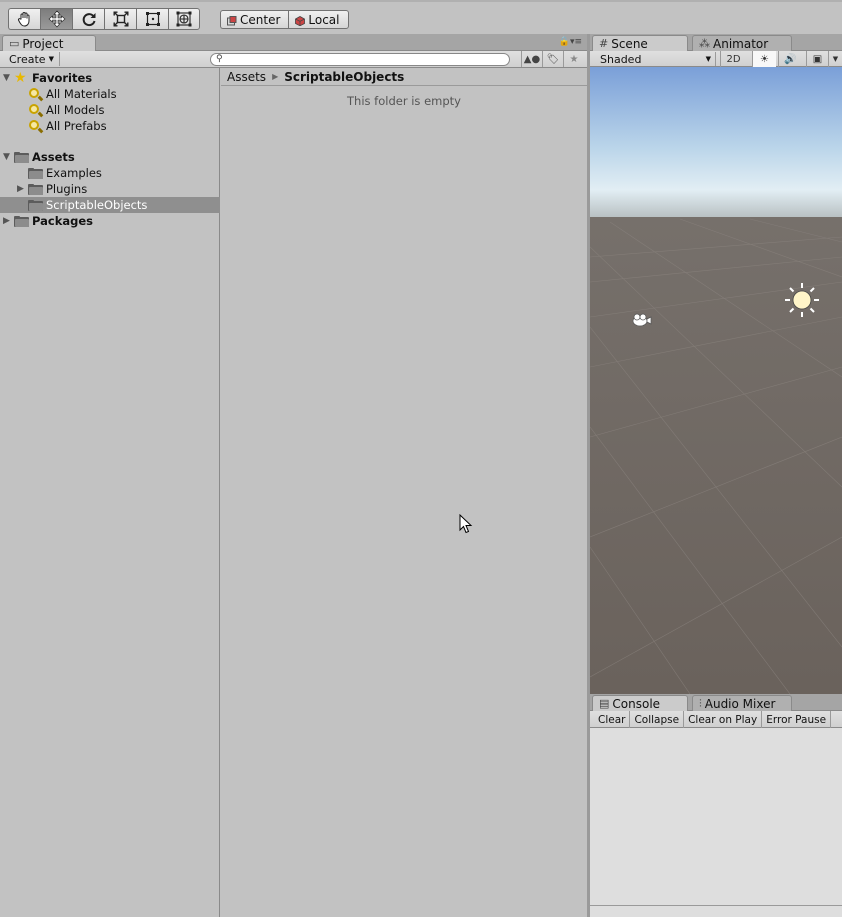 The image size is (842, 917). I want to click on effects-toggle-button: ▣, so click(817, 59).